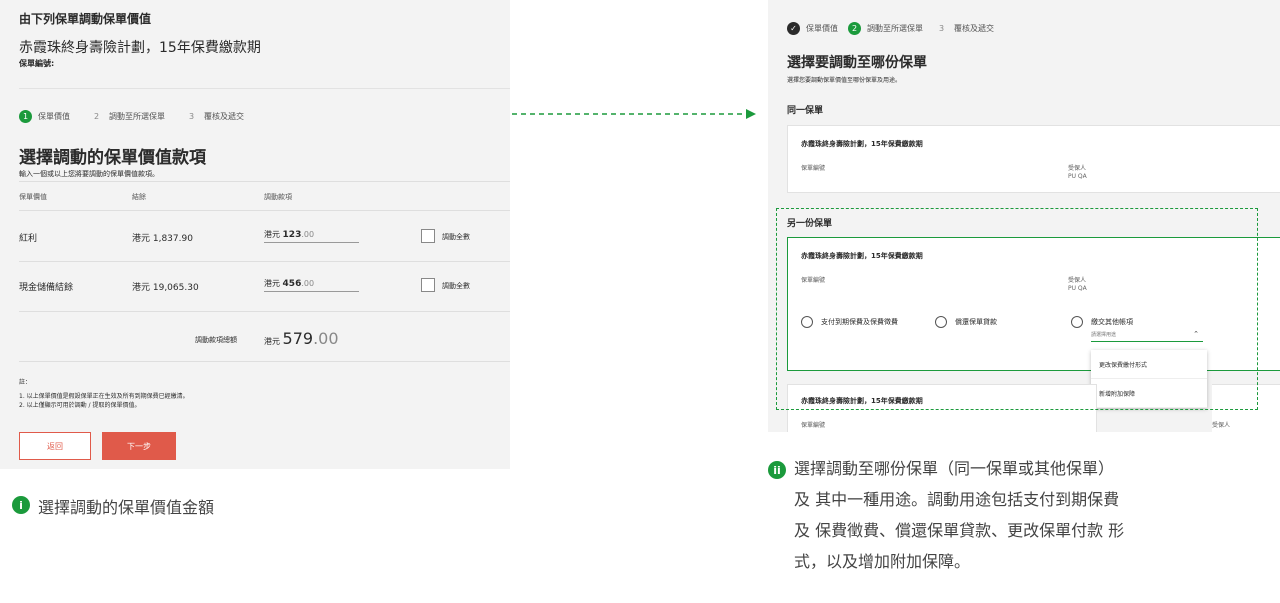 This screenshot has height=603, width=1280. I want to click on amount-value: 123, so click(292, 235).